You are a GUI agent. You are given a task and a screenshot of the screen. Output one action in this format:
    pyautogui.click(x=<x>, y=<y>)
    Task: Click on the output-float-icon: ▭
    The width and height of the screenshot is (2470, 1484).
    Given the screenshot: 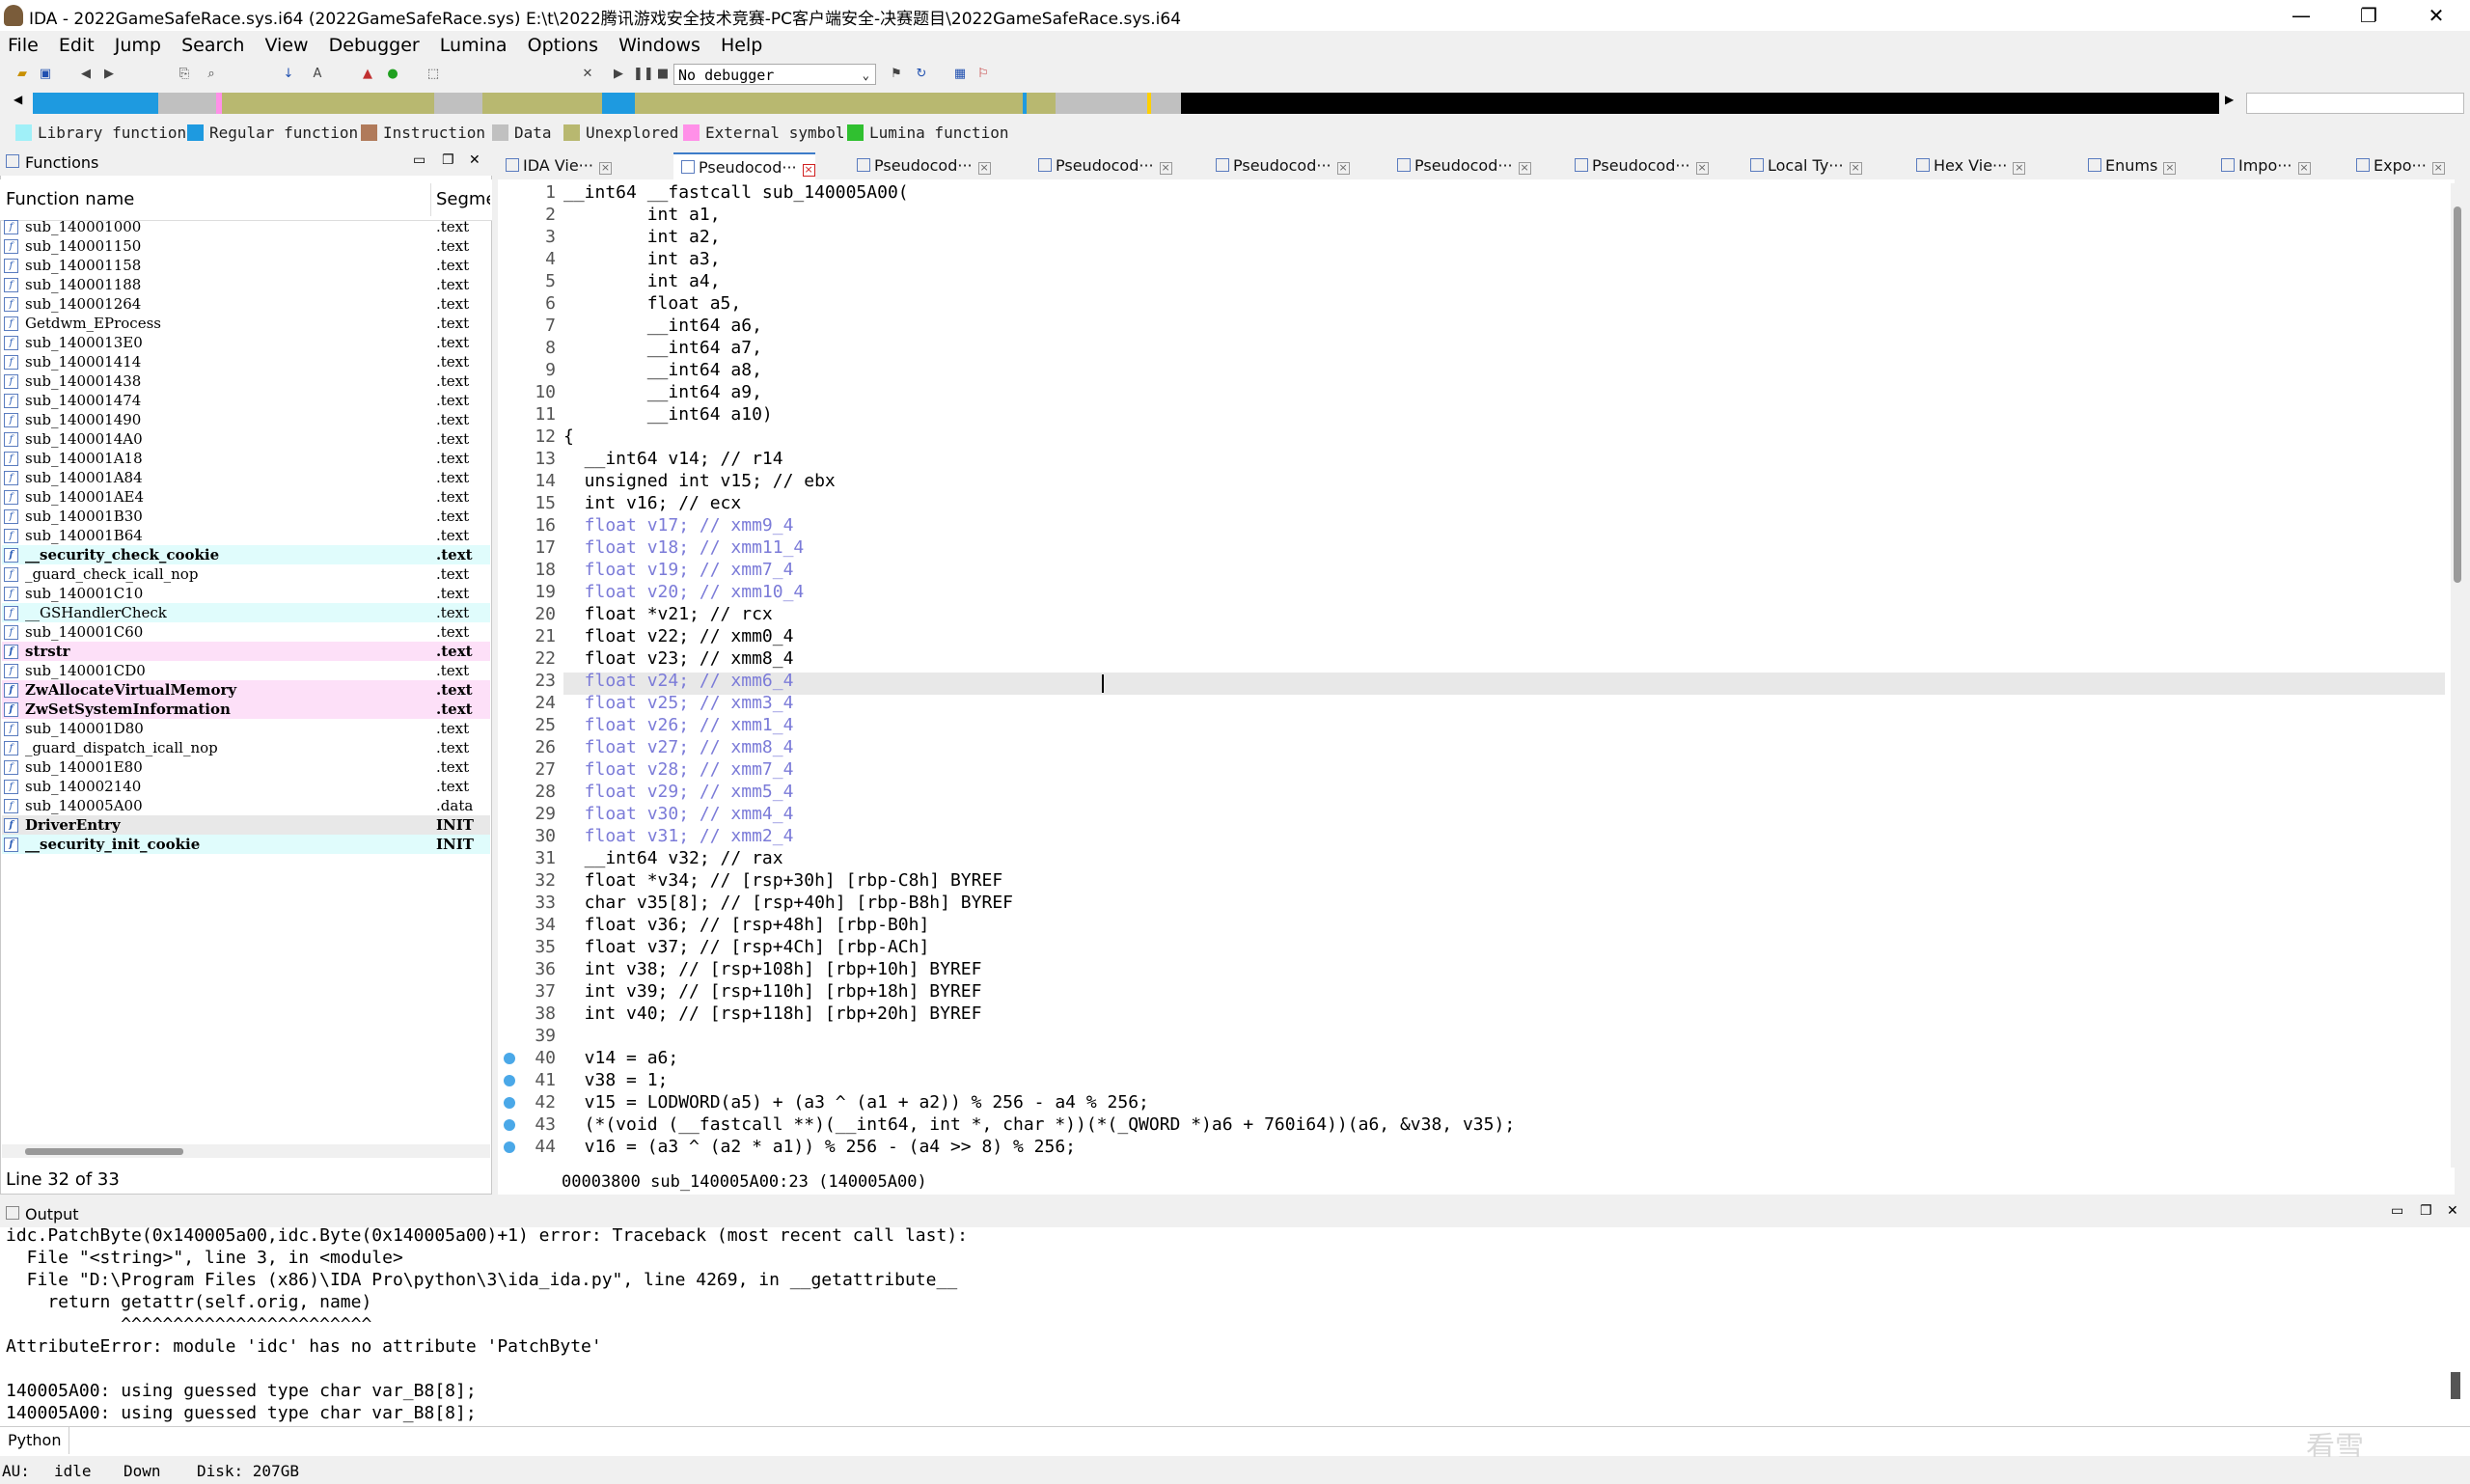 What is the action you would take?
    pyautogui.click(x=2397, y=1211)
    